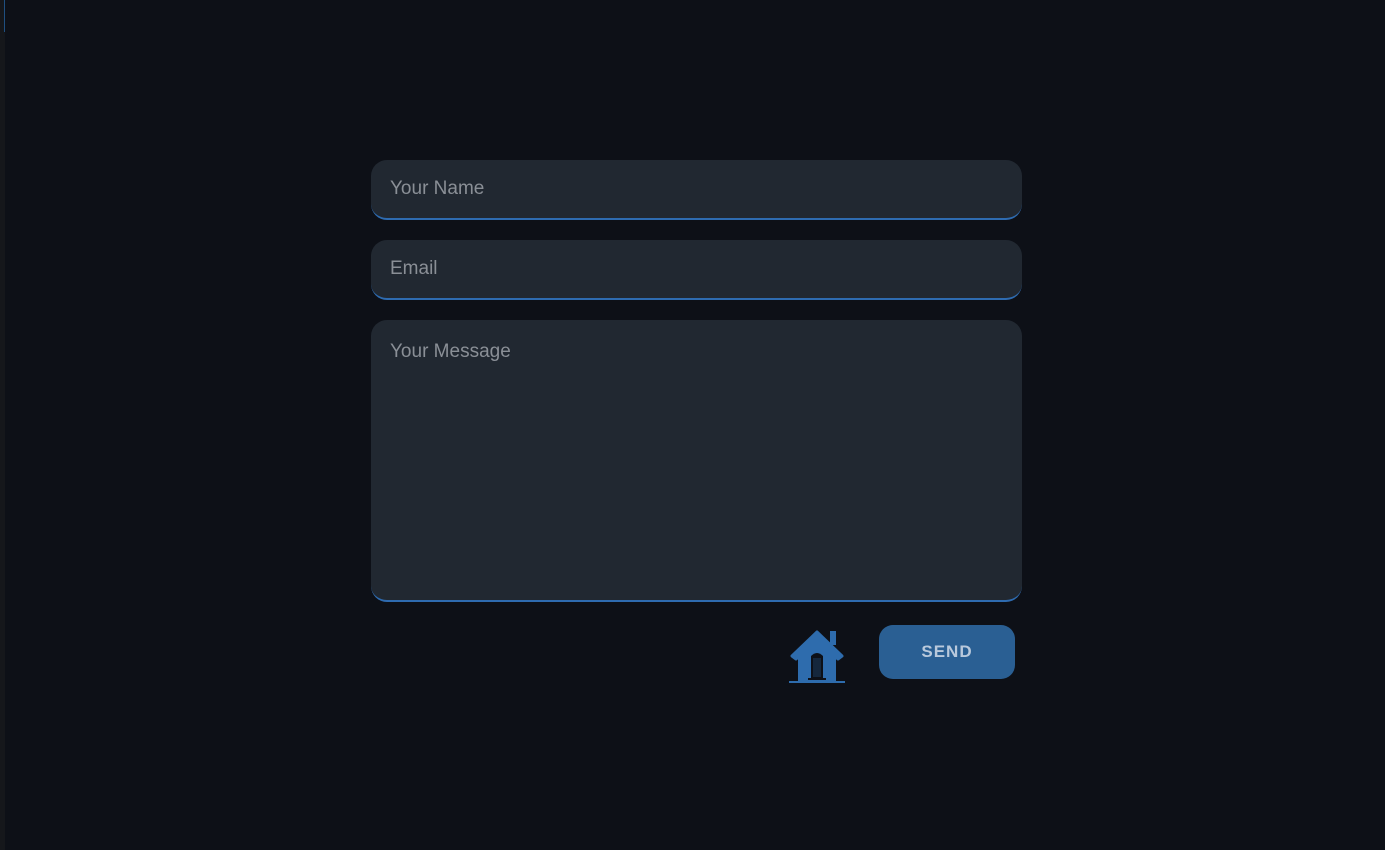 The width and height of the screenshot is (1385, 850). What do you see at coordinates (4, 16) in the screenshot?
I see `window-edge-accent` at bounding box center [4, 16].